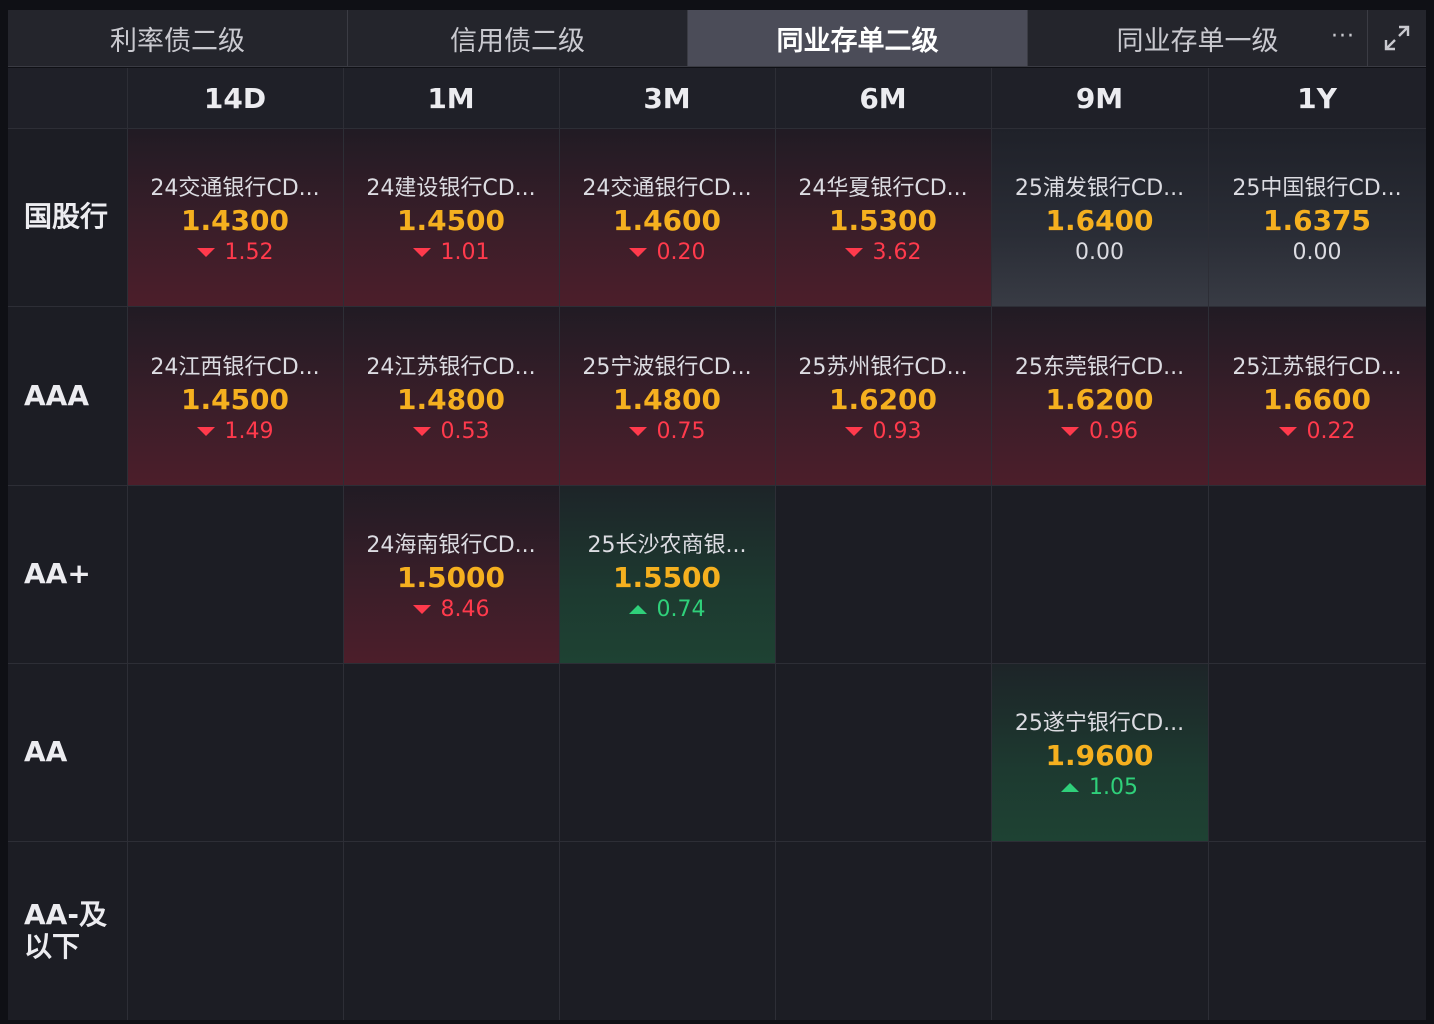 This screenshot has height=1024, width=1434. I want to click on quote-cell-aaa-9m: 25东莞银行CD... 1.6200 0.96, so click(1099, 396).